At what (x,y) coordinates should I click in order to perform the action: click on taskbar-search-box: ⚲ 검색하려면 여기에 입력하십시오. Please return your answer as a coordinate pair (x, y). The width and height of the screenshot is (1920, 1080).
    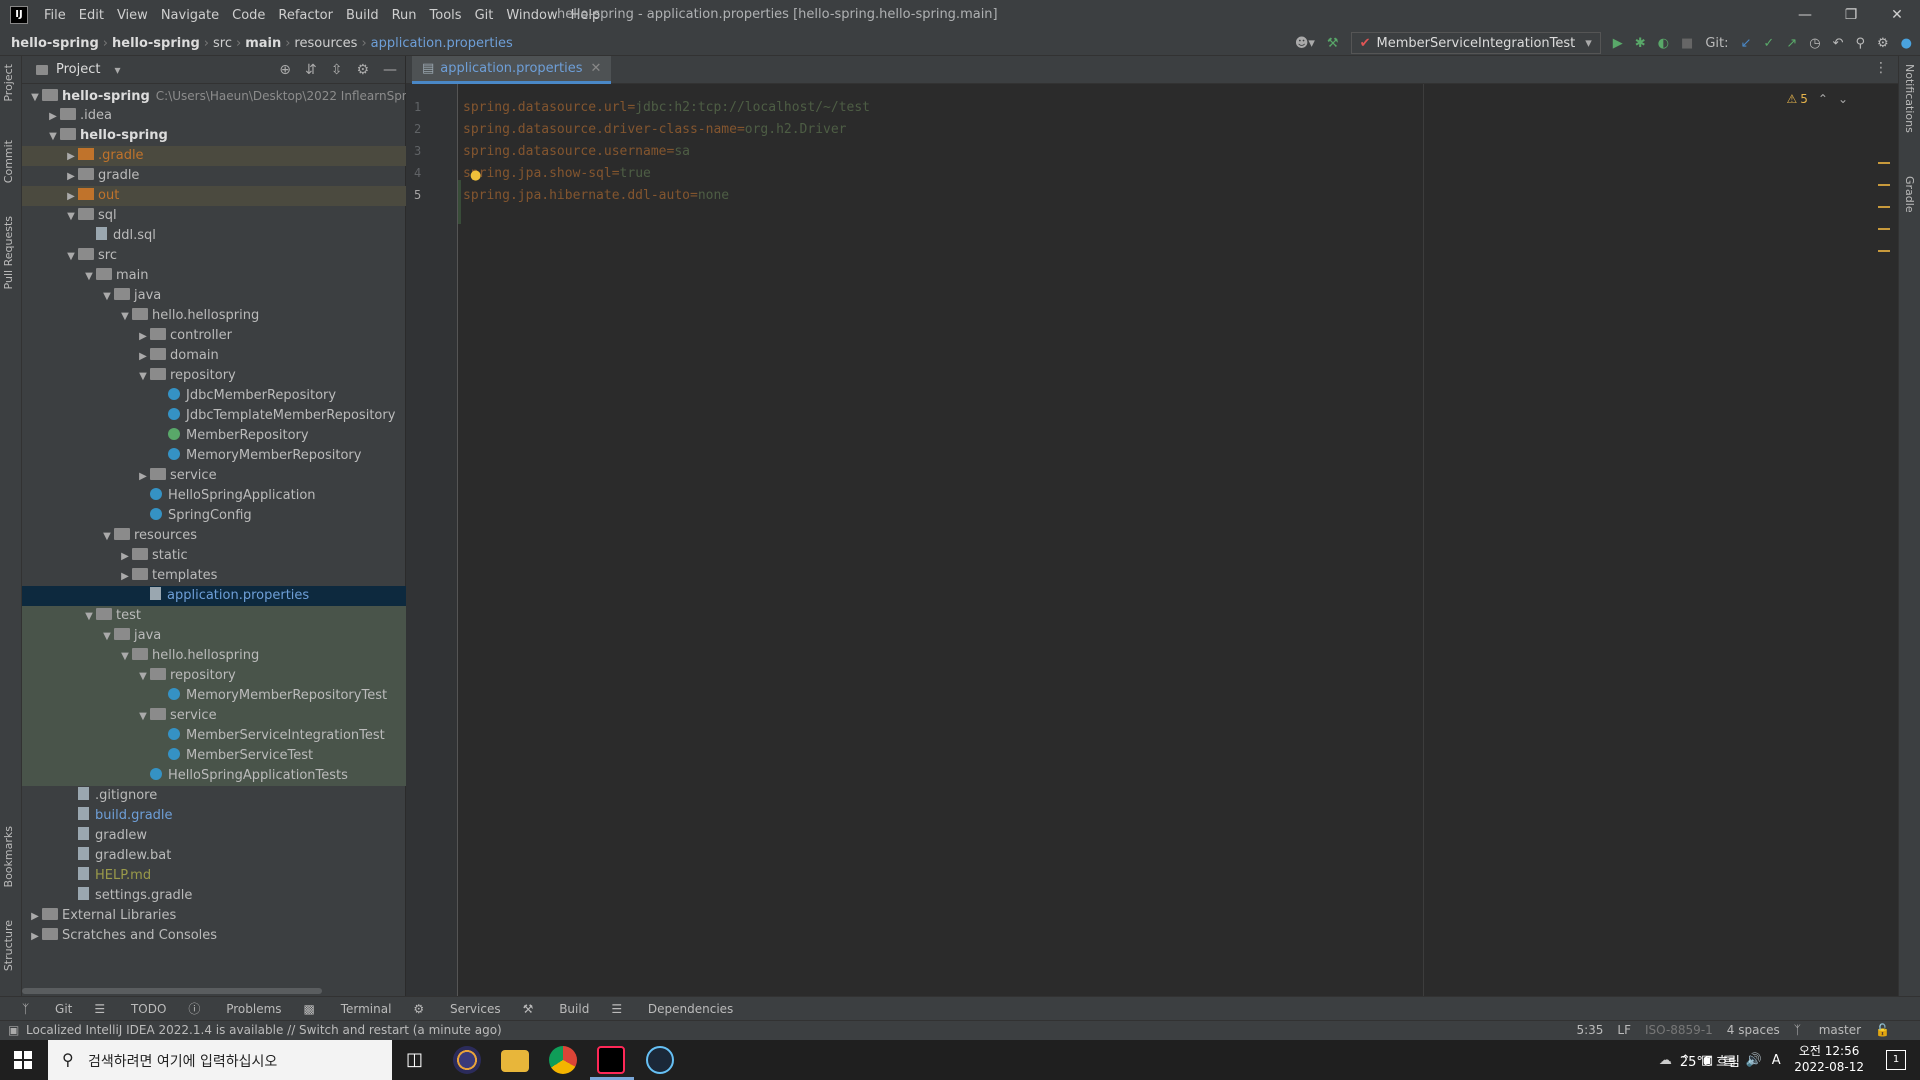
    Looking at the image, I should click on (220, 1060).